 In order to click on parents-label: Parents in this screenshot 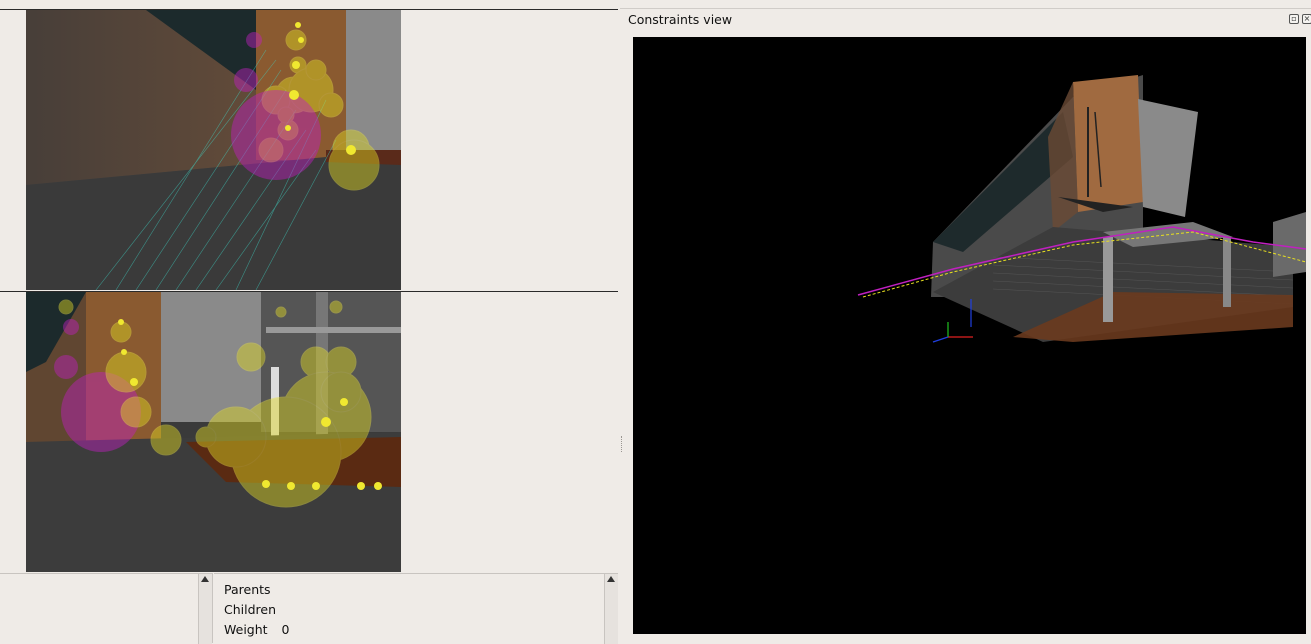, I will do `click(247, 589)`.